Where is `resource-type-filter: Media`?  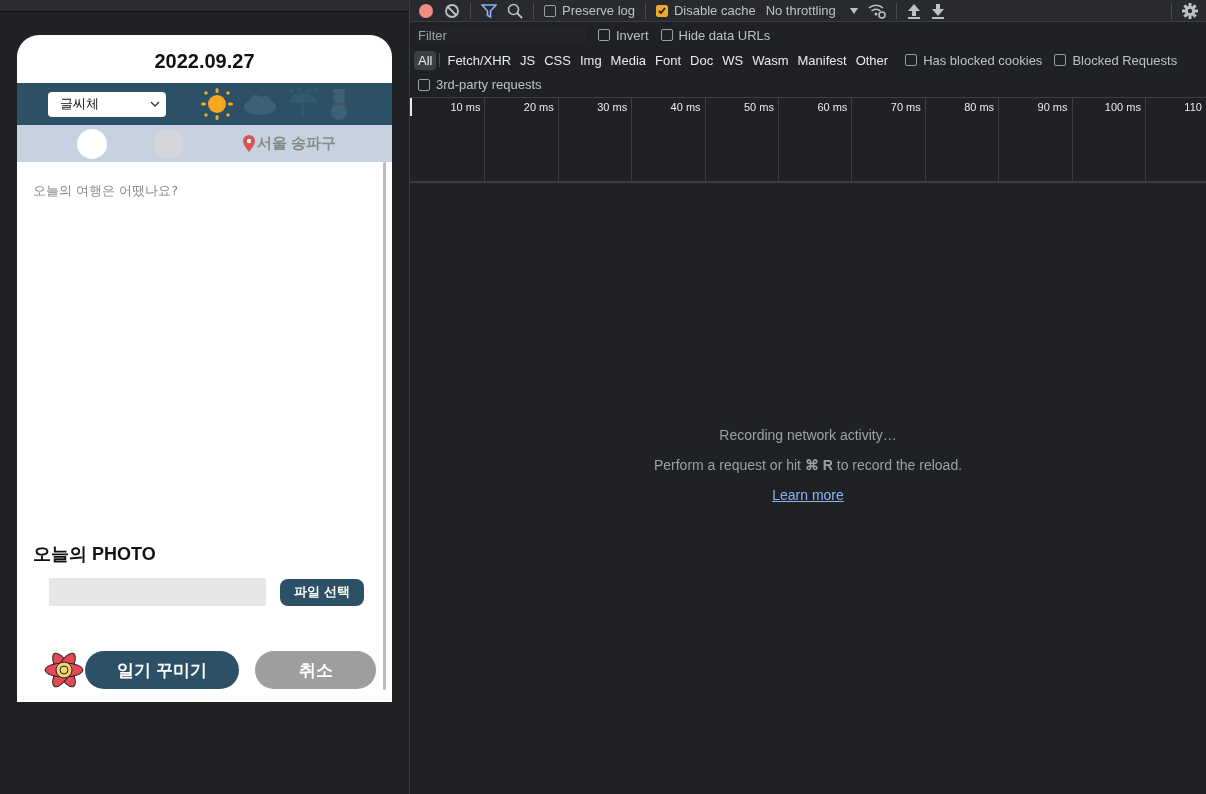 resource-type-filter: Media is located at coordinates (628, 60).